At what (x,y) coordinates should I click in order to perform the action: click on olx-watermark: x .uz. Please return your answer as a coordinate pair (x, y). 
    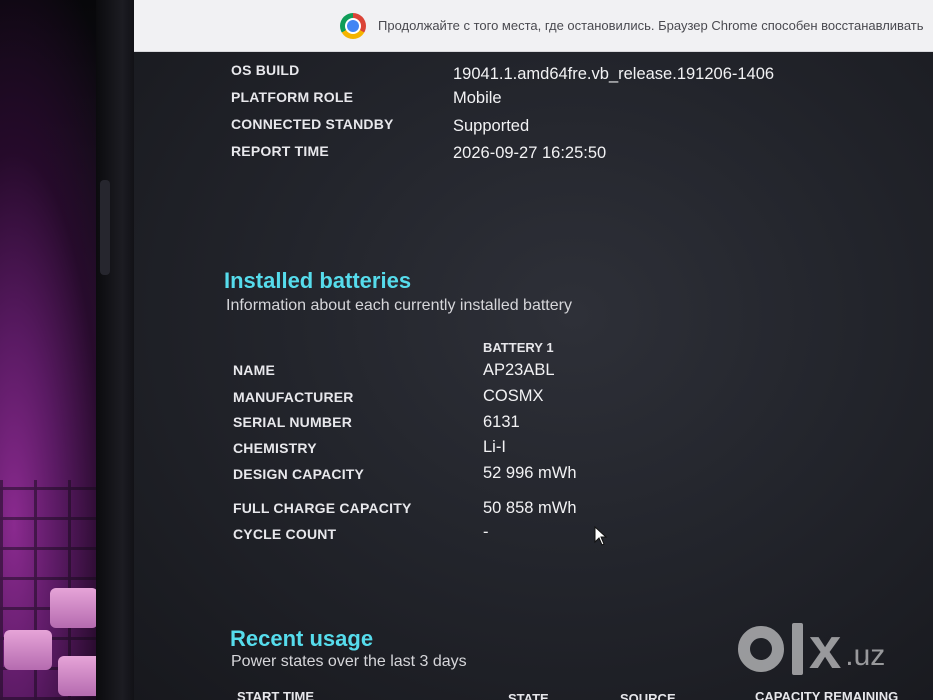
    Looking at the image, I should click on (811, 649).